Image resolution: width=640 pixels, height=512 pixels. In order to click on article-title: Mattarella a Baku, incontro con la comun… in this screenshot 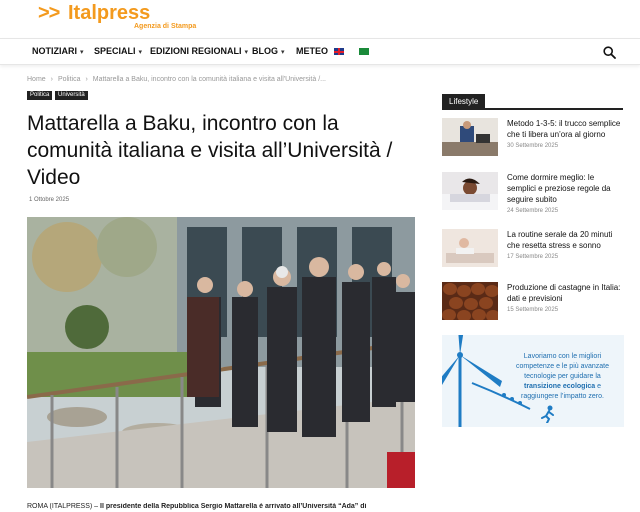, I will do `click(210, 150)`.